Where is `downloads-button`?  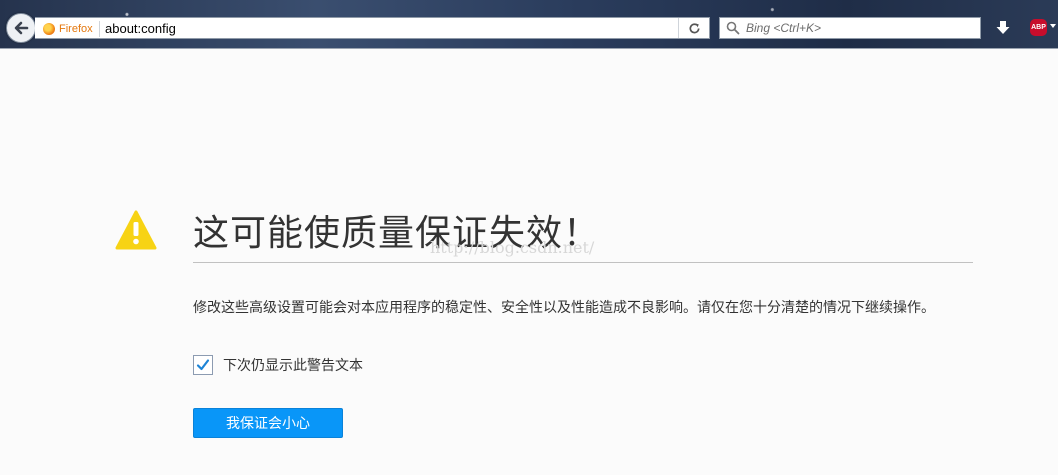
downloads-button is located at coordinates (1003, 28).